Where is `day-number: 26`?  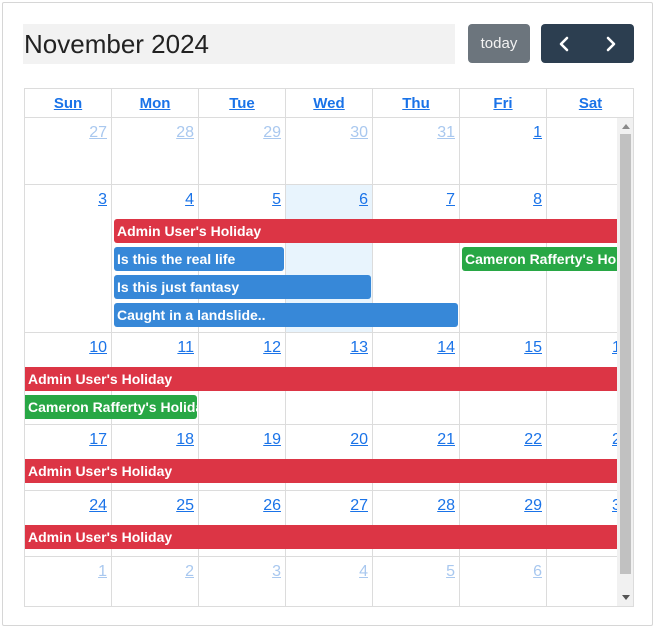
day-number: 26 is located at coordinates (272, 506).